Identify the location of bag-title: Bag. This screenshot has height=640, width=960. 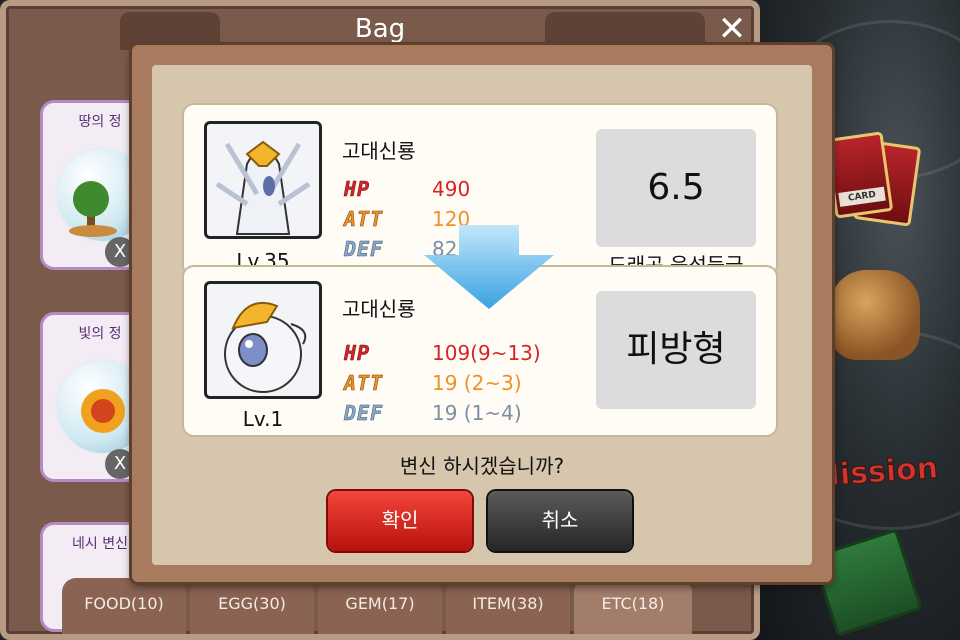
(380, 29).